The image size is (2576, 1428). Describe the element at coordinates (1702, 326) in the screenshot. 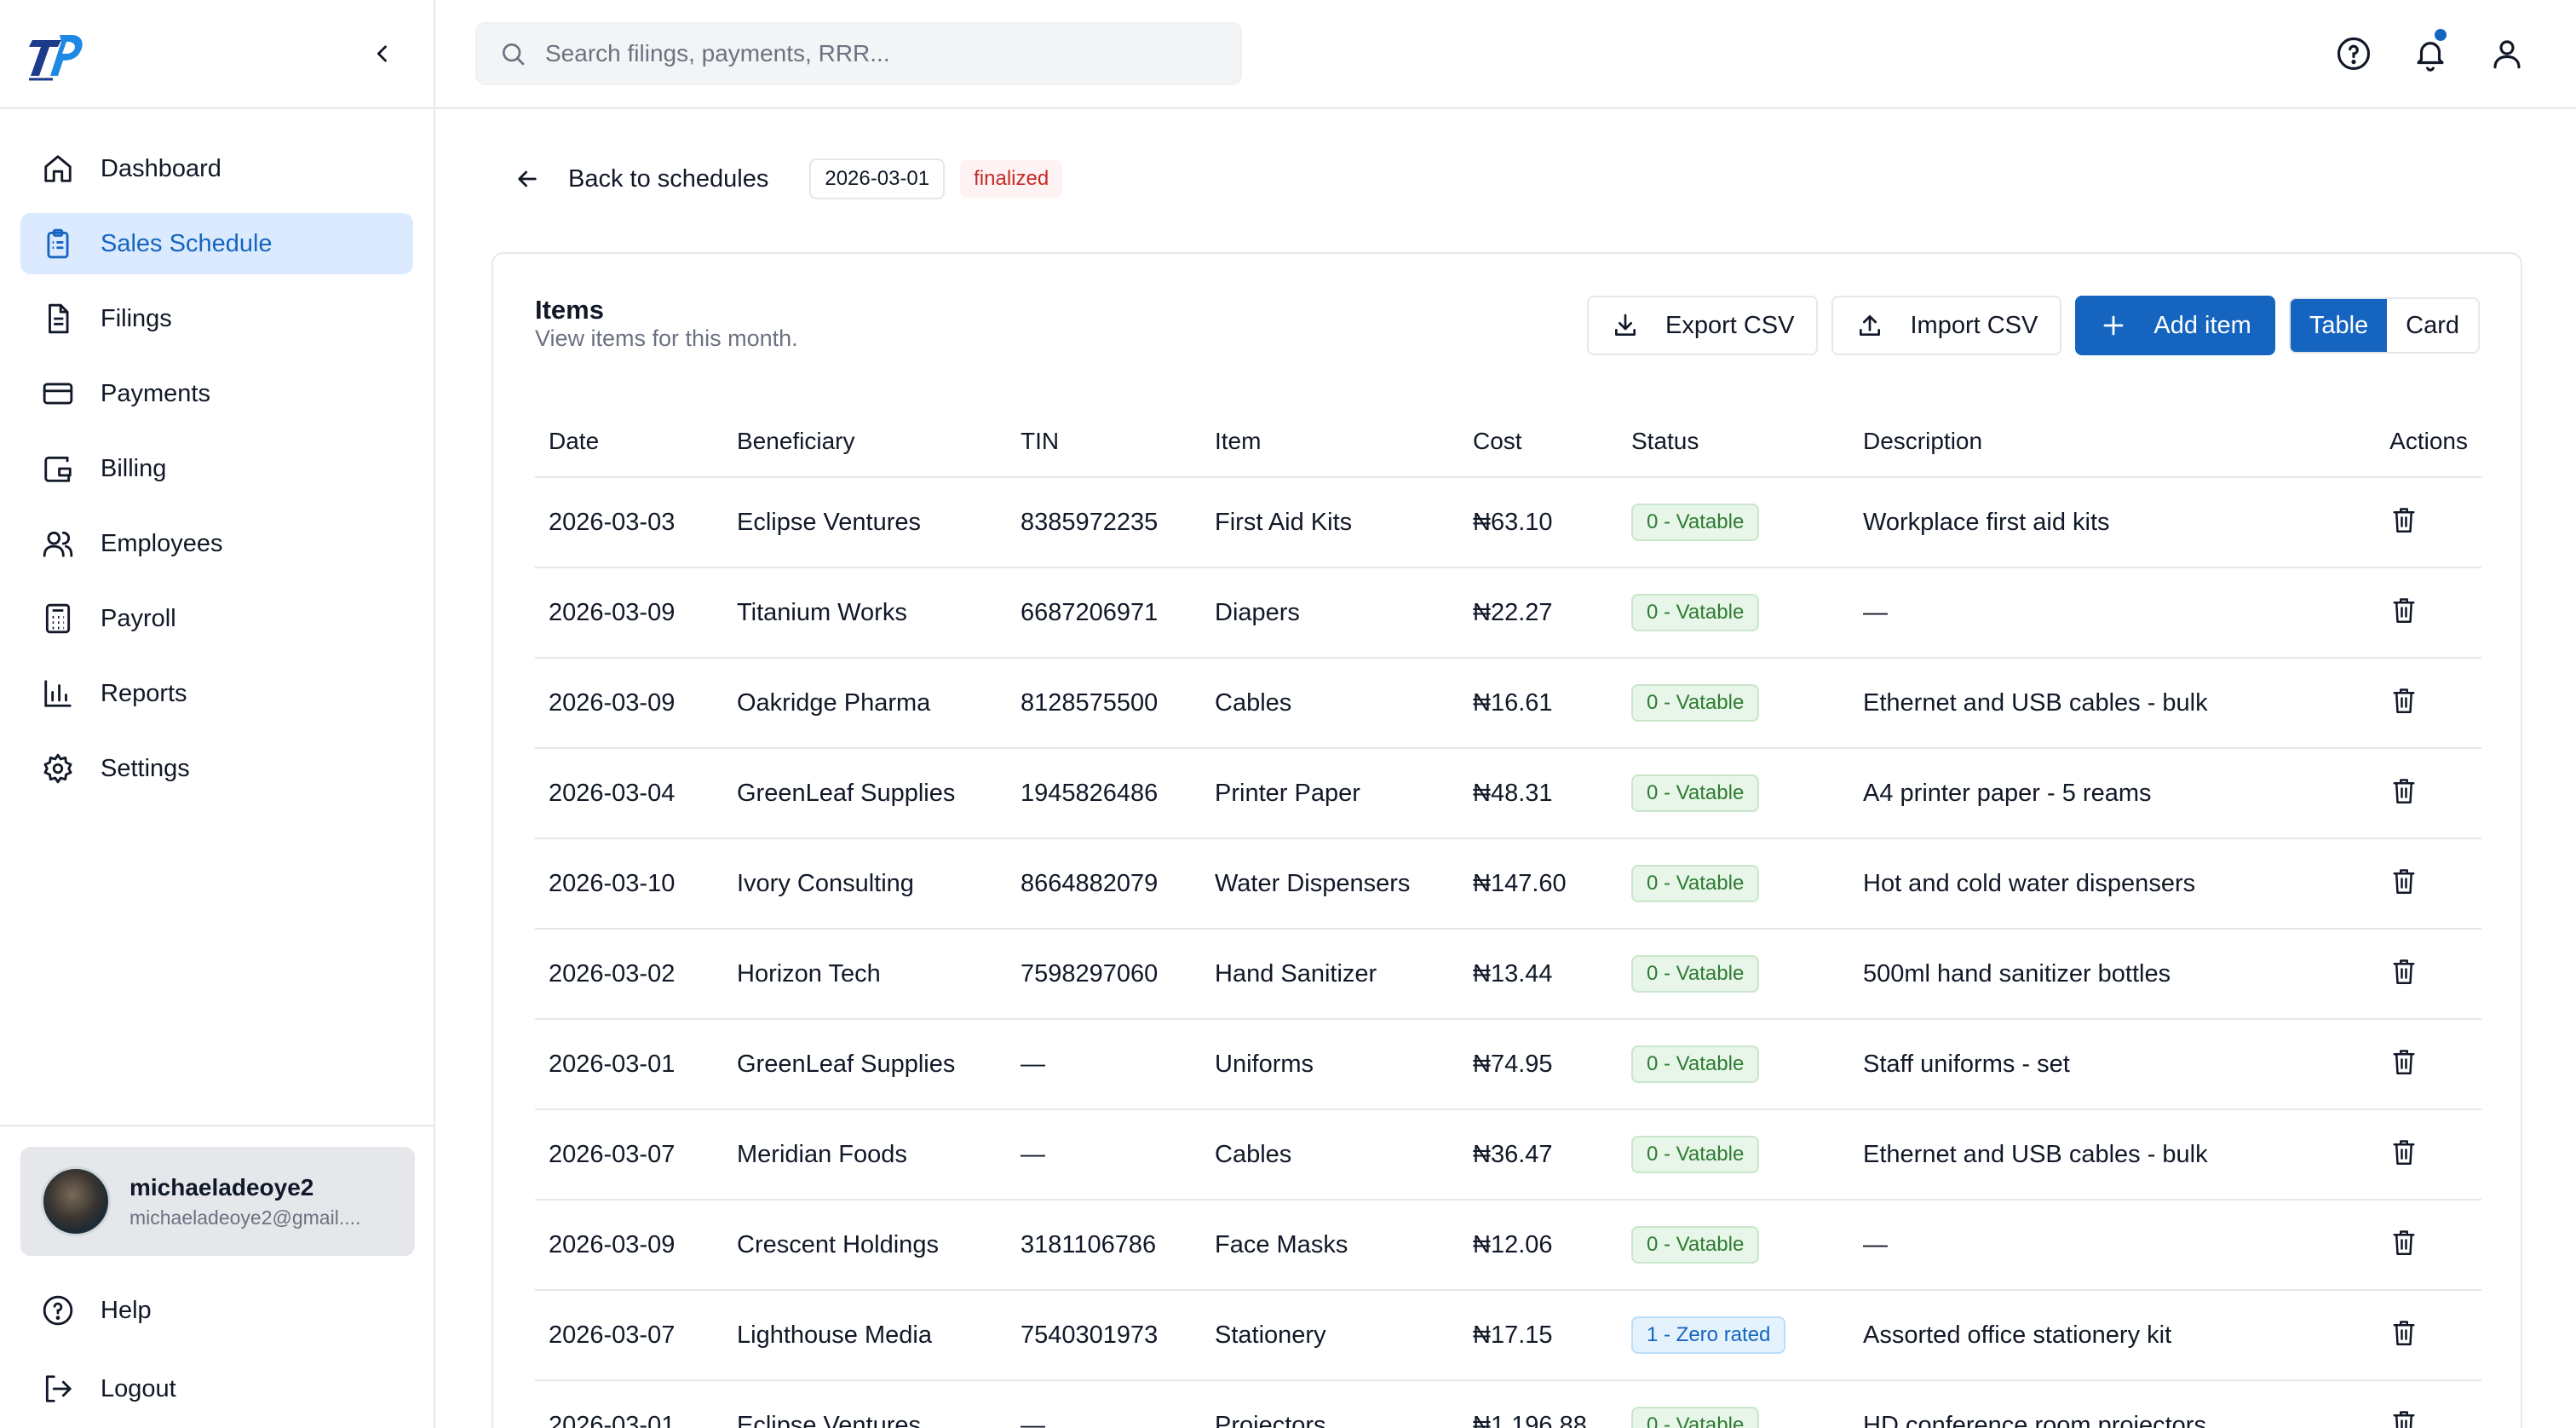

I see `export-csv-button: Export CSV` at that location.